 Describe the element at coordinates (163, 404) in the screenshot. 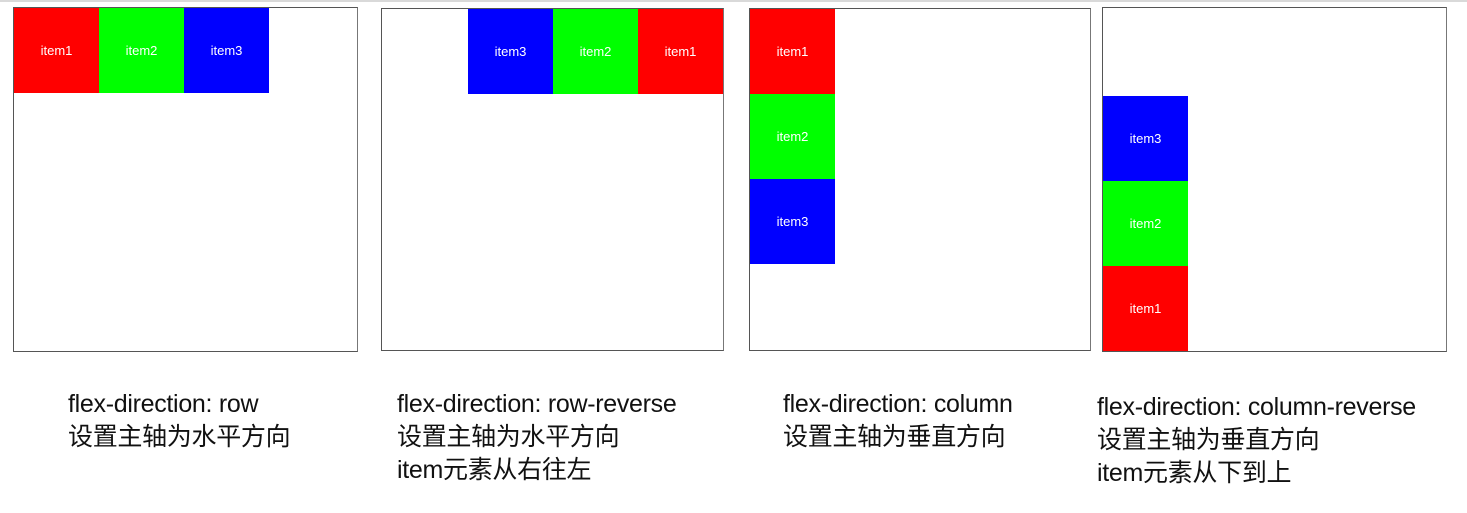

I see `caption-property: flex-direction: row` at that location.